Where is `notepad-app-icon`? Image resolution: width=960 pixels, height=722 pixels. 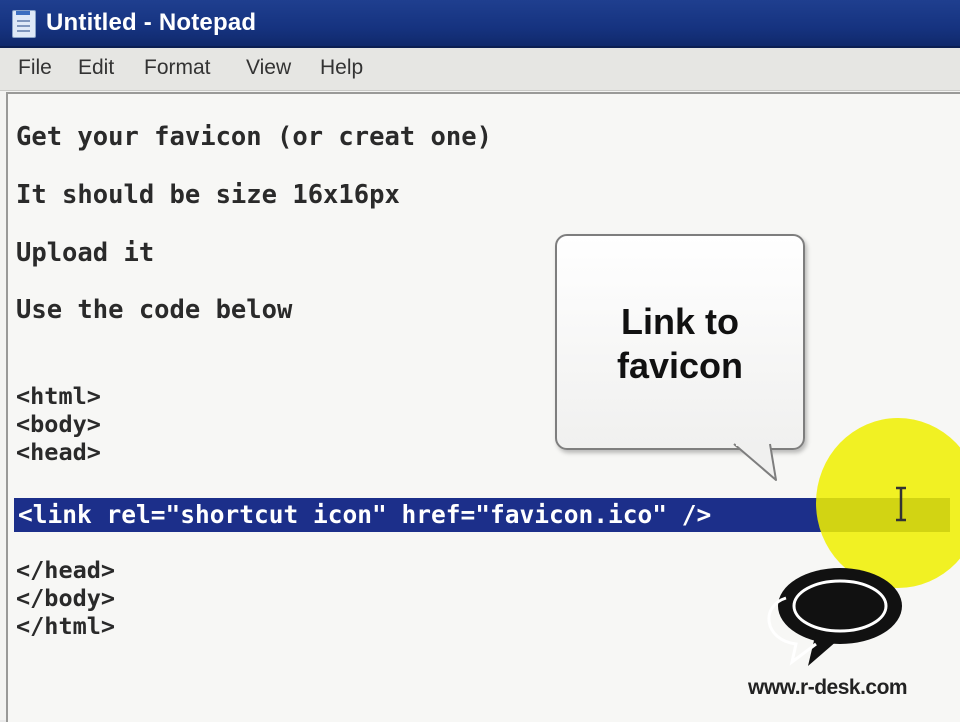
notepad-app-icon is located at coordinates (24, 24).